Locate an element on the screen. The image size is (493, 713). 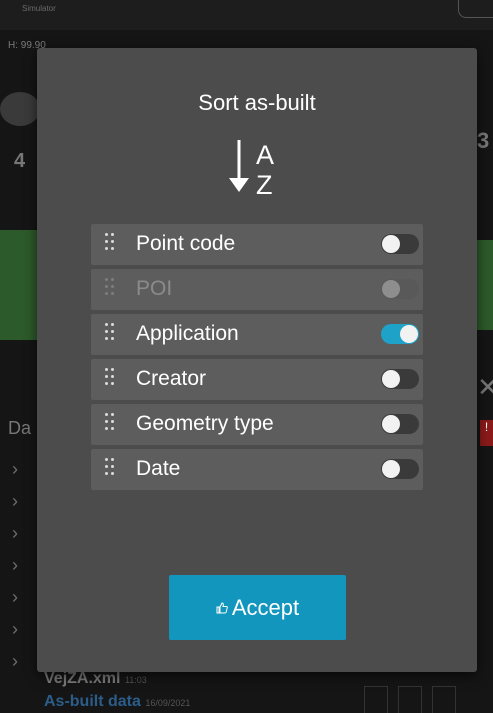
background-left-number: 4 is located at coordinates (20, 161).